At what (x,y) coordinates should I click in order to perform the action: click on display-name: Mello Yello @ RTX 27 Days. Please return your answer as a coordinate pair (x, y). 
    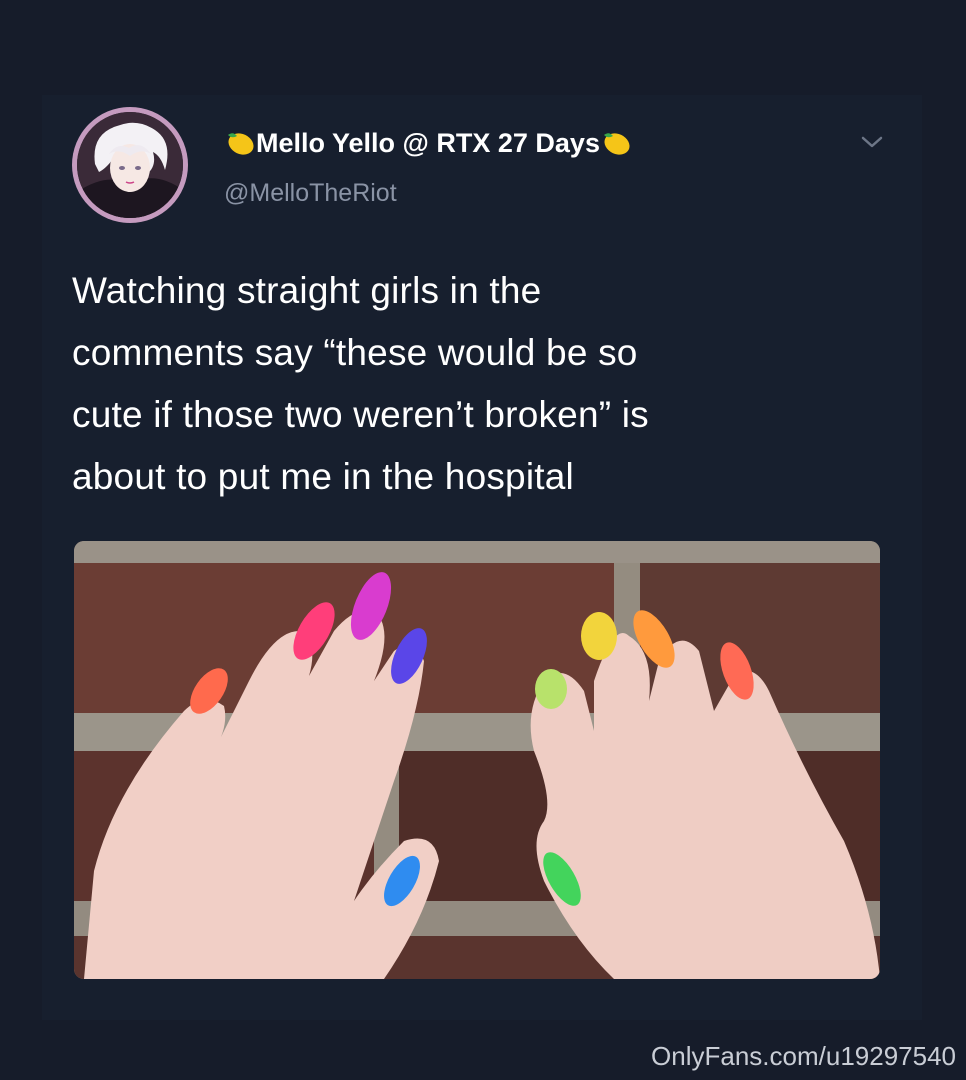
    Looking at the image, I should click on (428, 142).